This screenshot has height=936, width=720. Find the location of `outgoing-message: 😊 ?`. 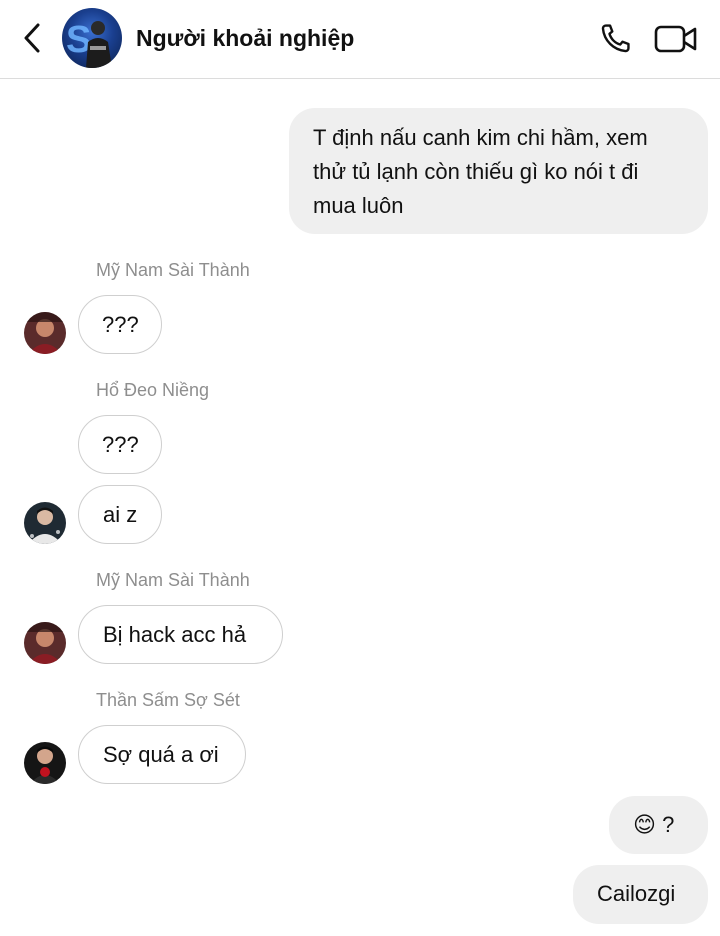

outgoing-message: 😊 ? is located at coordinates (658, 825).